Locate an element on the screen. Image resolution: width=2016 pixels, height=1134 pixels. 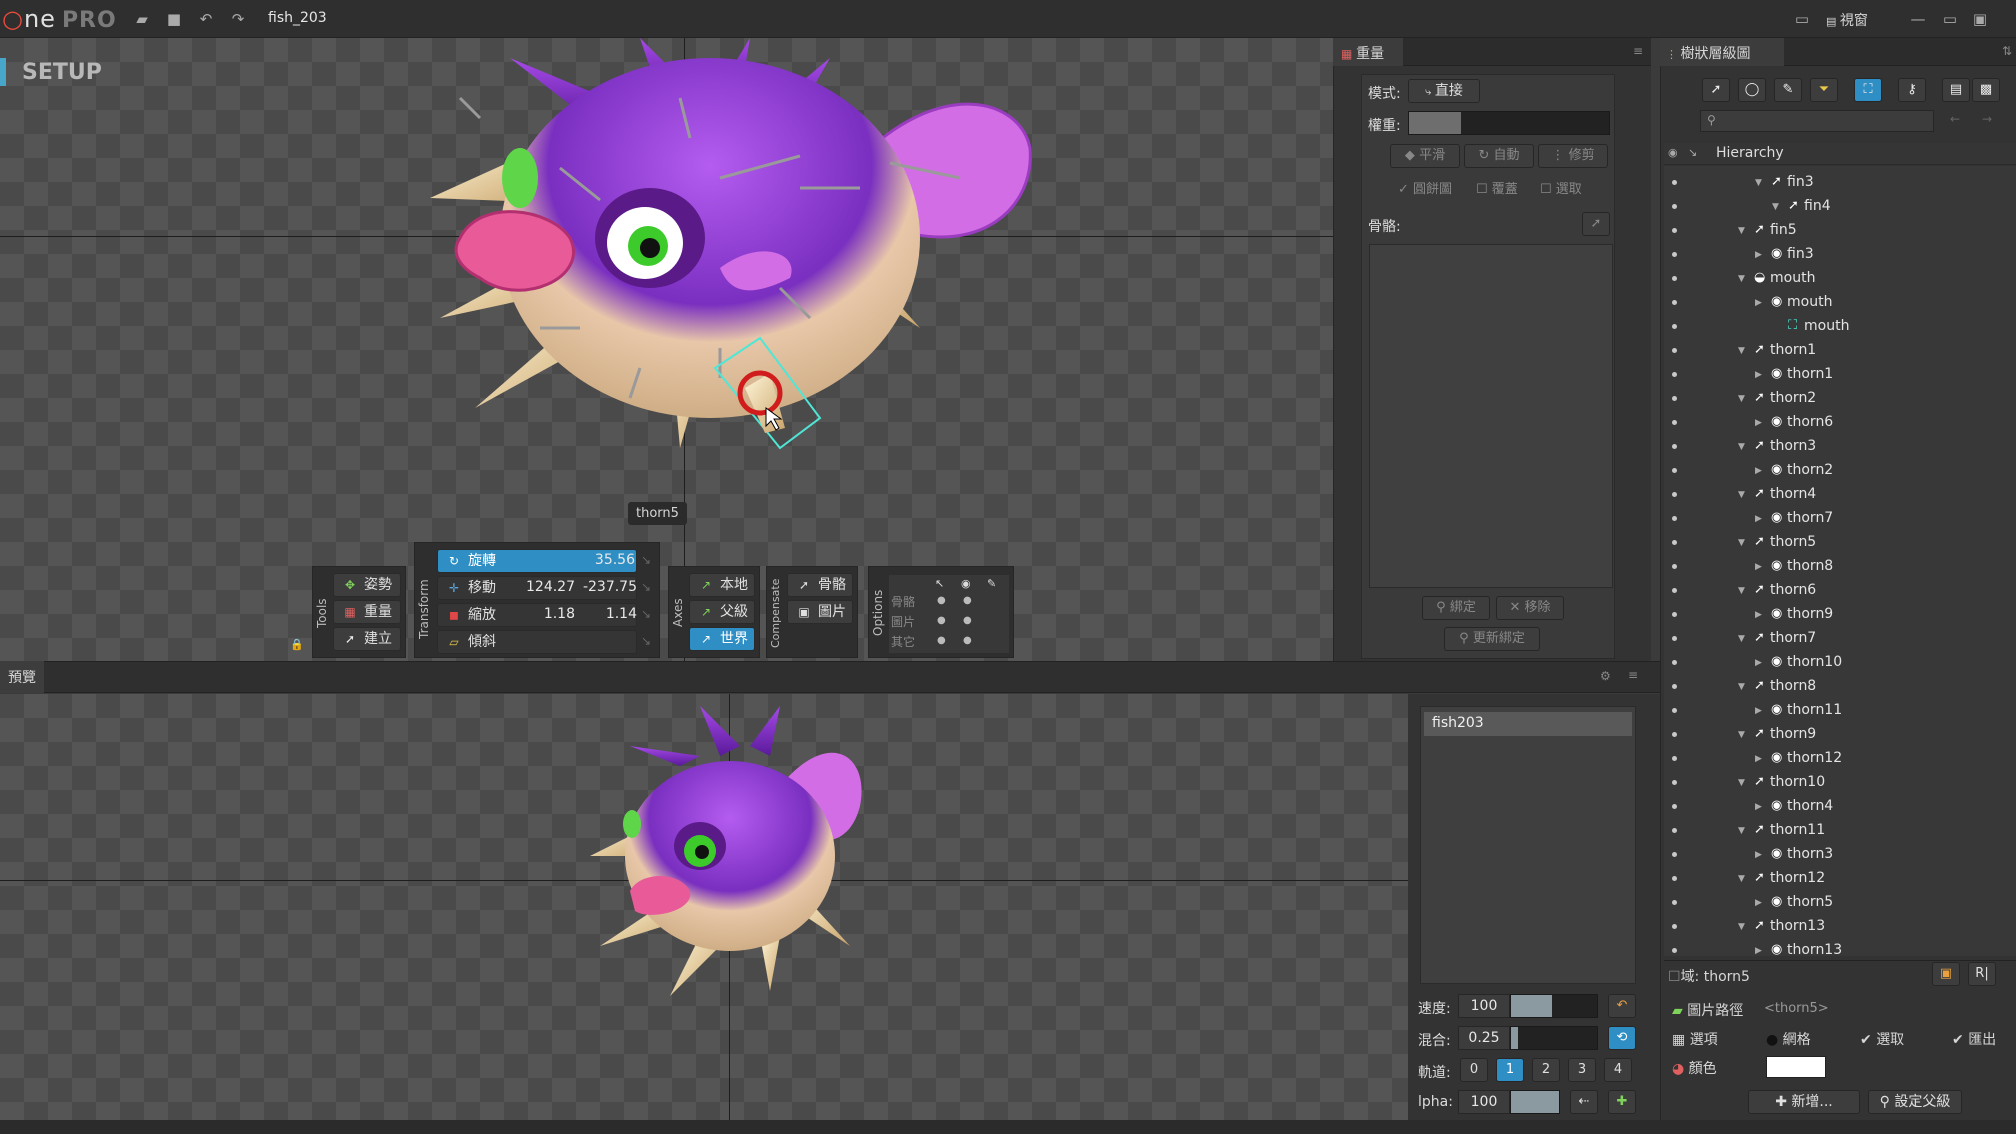
redo-icon: ↷ is located at coordinates (238, 19).